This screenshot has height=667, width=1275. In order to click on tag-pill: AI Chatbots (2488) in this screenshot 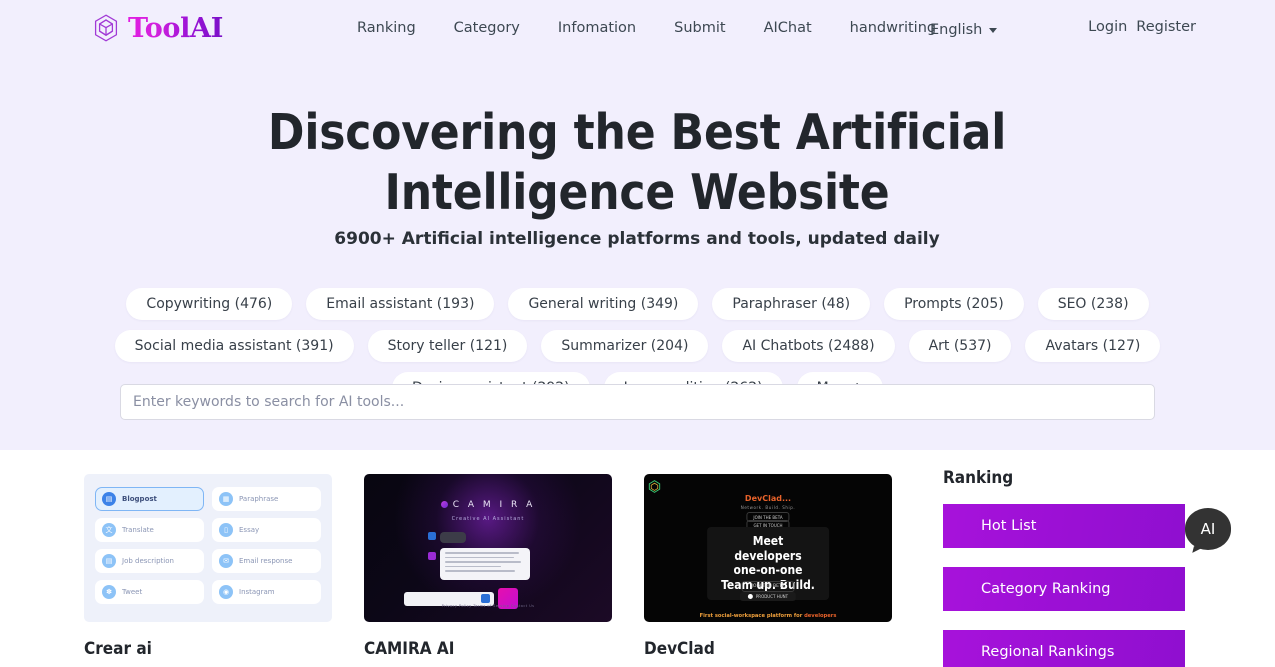, I will do `click(808, 346)`.